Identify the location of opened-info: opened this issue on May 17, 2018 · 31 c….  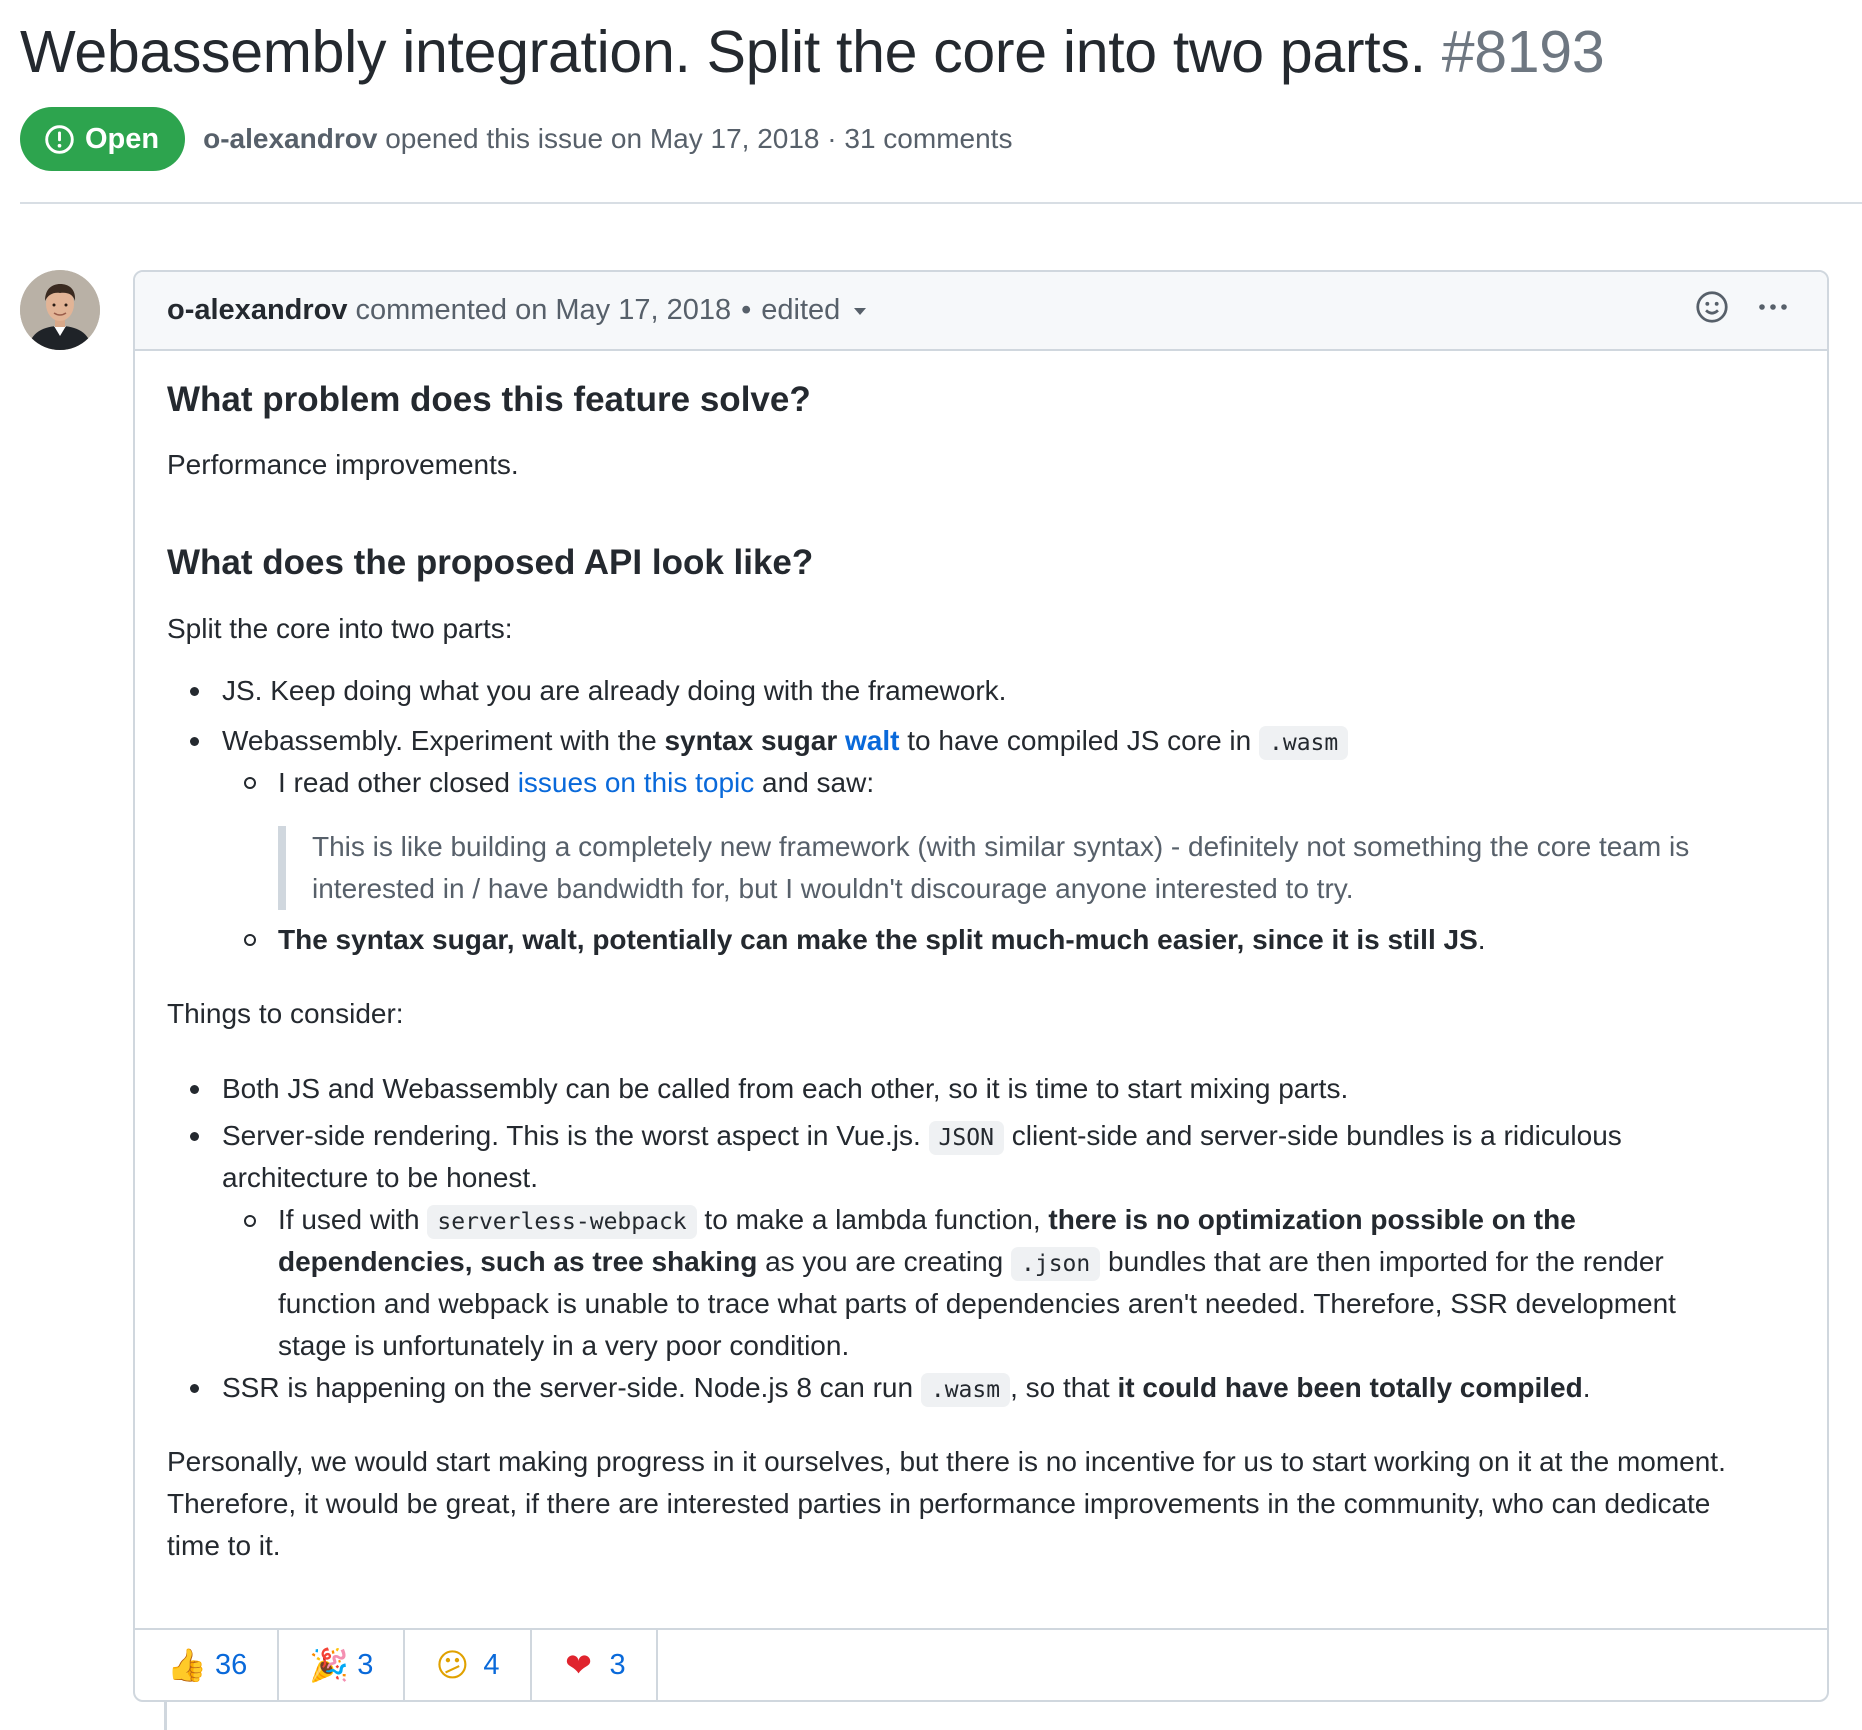
(699, 138).